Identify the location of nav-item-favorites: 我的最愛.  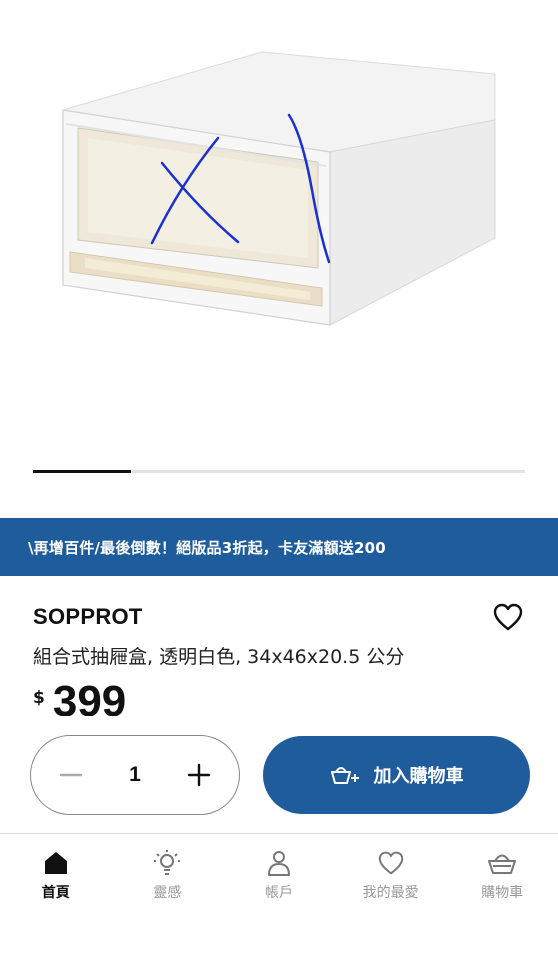
(391, 897).